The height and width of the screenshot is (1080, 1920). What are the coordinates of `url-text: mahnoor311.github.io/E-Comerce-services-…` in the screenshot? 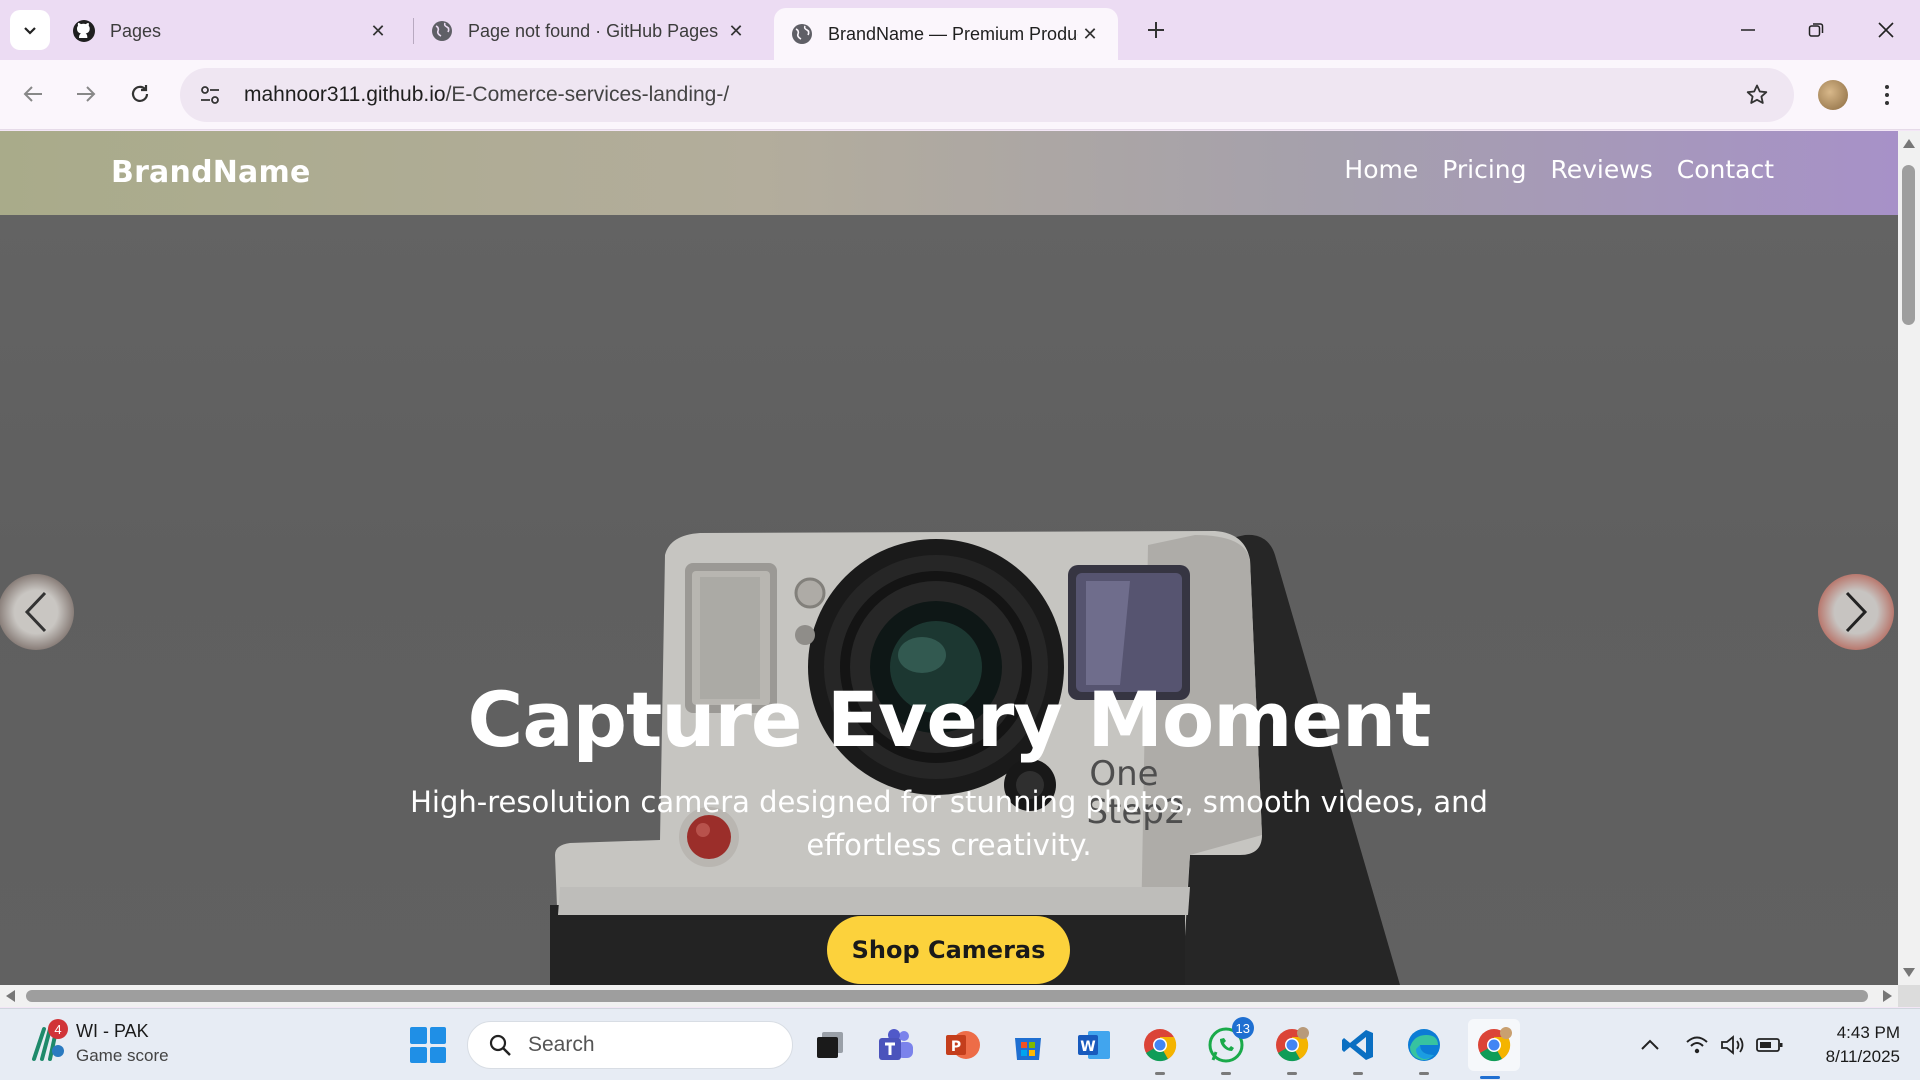 It's located at (486, 95).